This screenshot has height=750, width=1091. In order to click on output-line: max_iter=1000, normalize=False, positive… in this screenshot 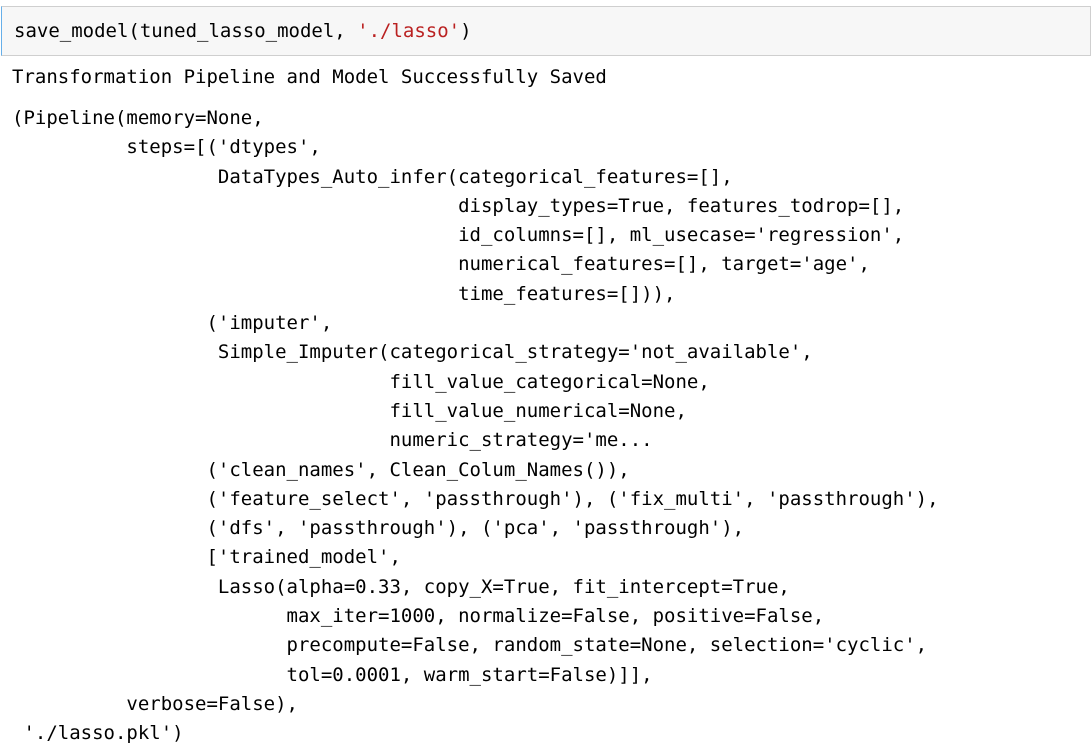, I will do `click(418, 616)`.